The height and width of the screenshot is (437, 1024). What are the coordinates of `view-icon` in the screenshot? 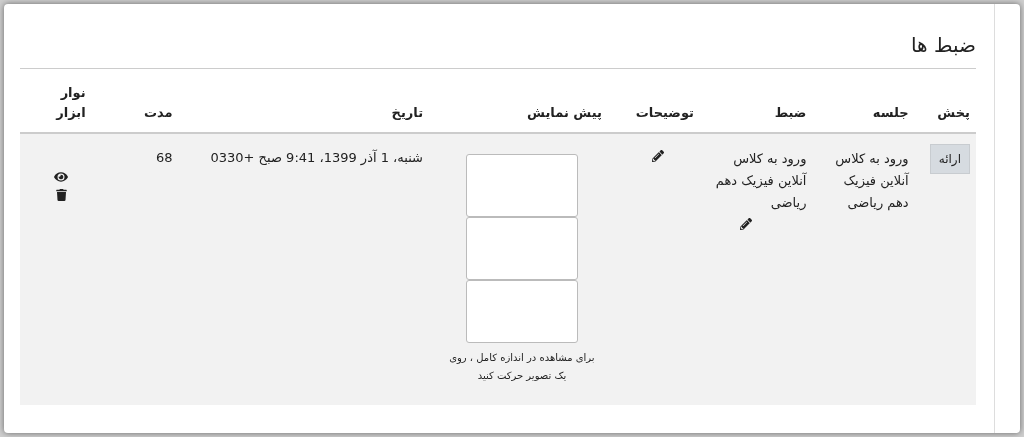 It's located at (60, 177).